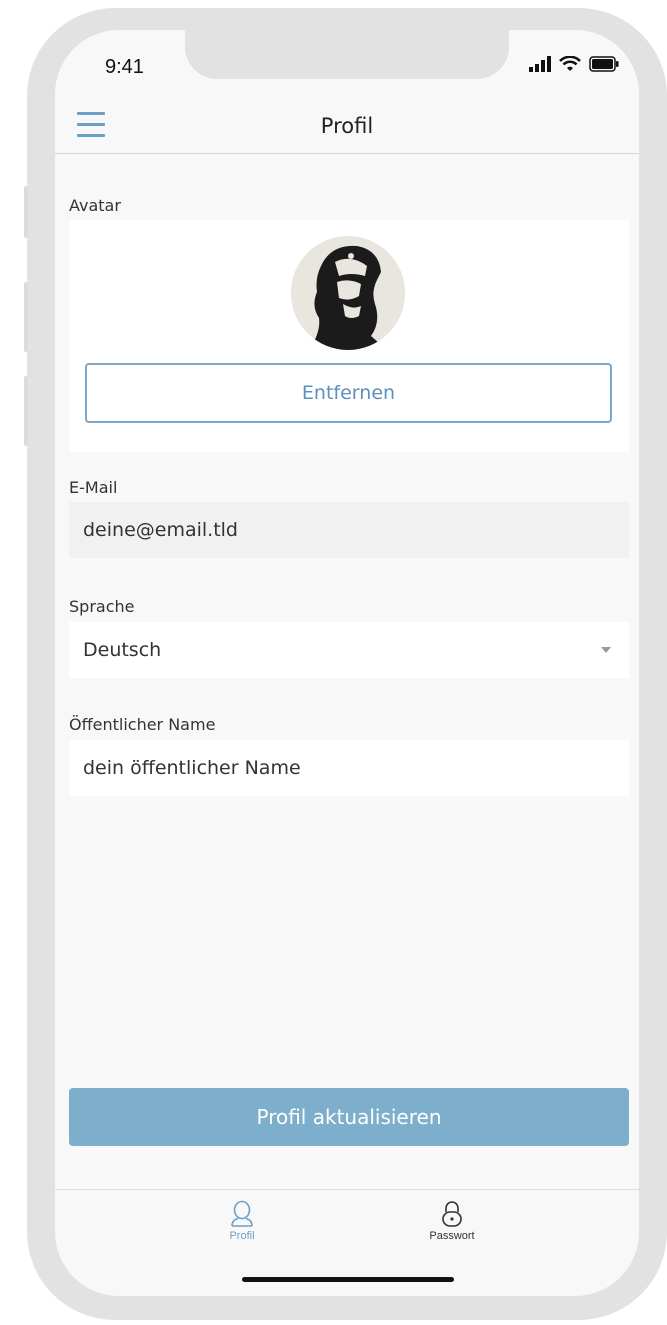  What do you see at coordinates (349, 1117) in the screenshot?
I see `update-profile-button: Profil aktualisieren` at bounding box center [349, 1117].